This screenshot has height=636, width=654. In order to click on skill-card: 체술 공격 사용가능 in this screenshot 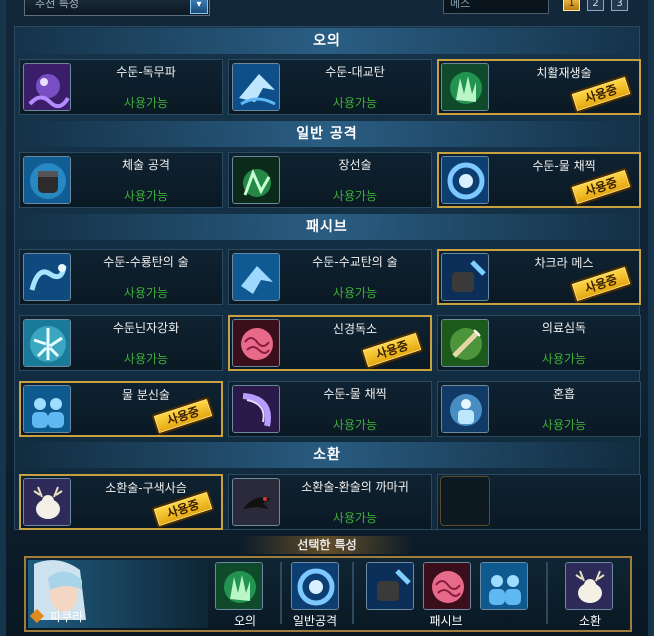, I will do `click(121, 180)`.